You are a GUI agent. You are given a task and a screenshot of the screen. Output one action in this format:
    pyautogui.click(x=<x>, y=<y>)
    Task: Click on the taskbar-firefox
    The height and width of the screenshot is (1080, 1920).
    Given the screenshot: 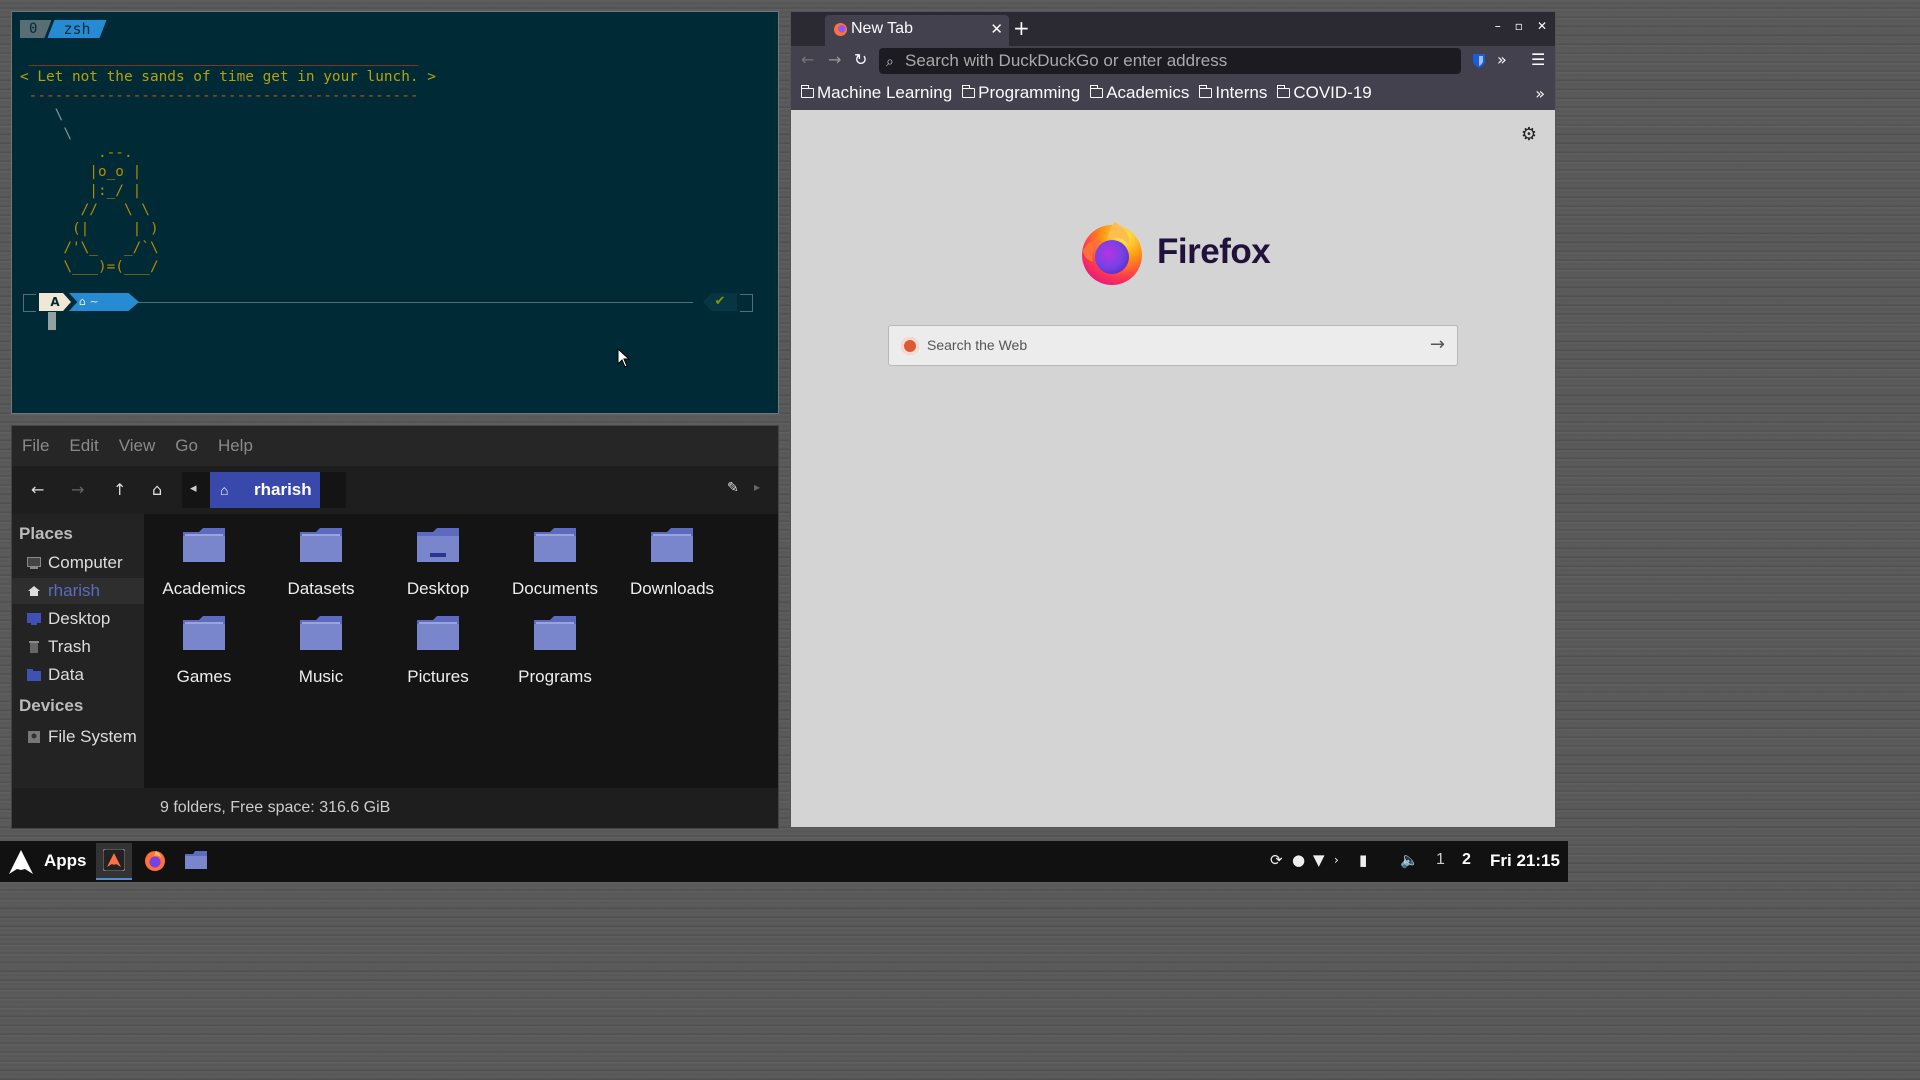 What is the action you would take?
    pyautogui.click(x=155, y=861)
    